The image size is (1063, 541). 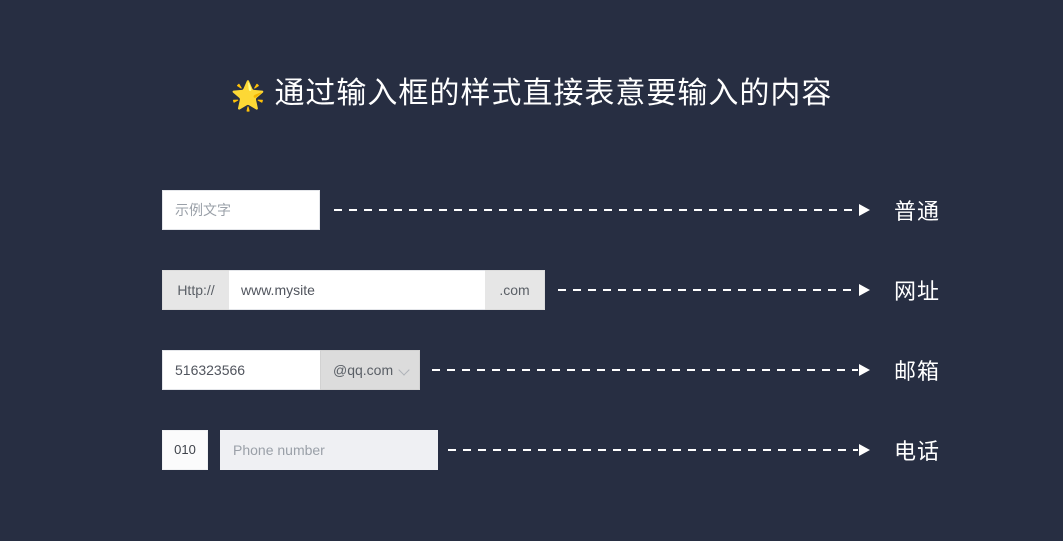 I want to click on phone-area-code-box: 010, so click(x=185, y=450).